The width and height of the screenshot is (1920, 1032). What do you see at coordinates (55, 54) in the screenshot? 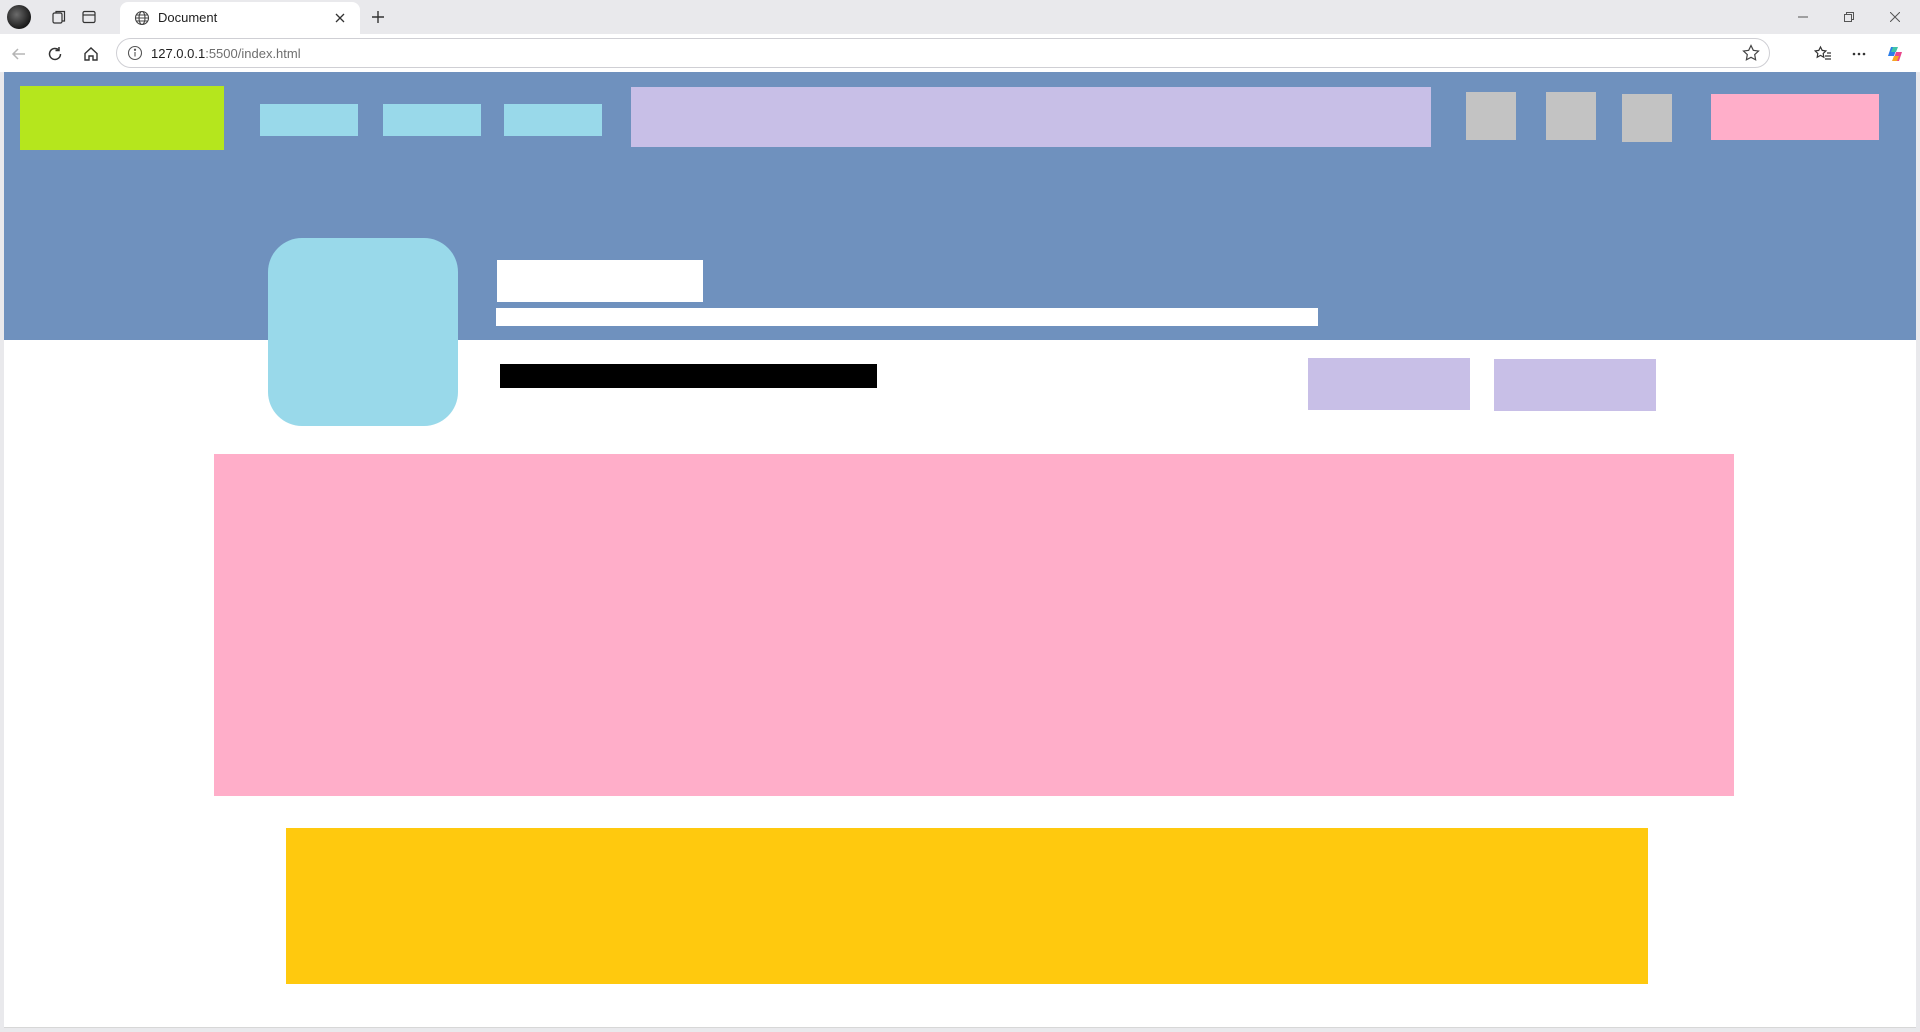
I see `reload-button` at bounding box center [55, 54].